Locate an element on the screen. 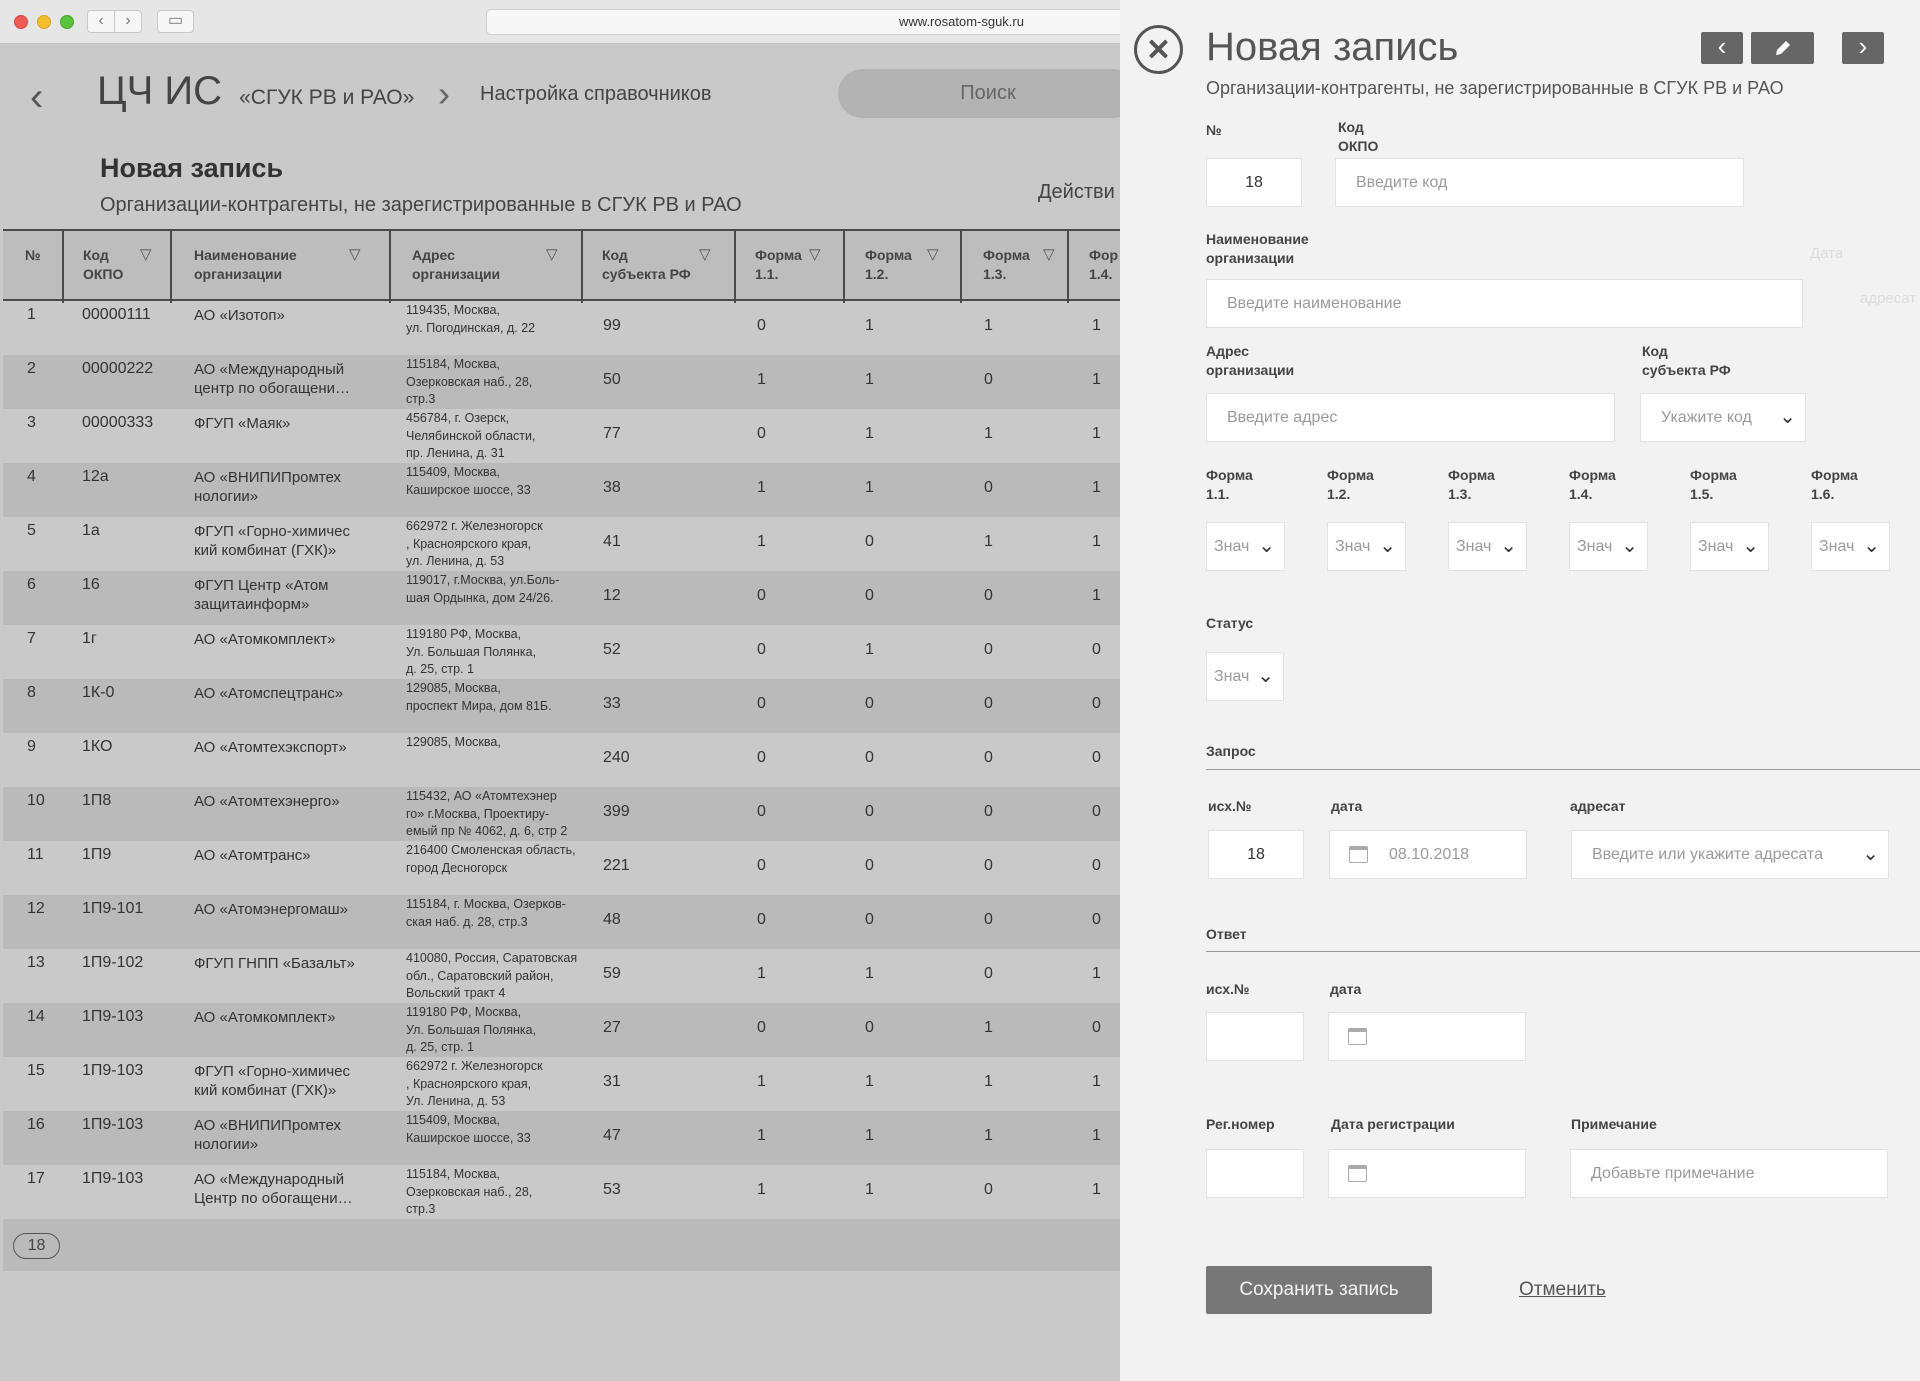  breadcrumb: Настройка справочников is located at coordinates (596, 94).